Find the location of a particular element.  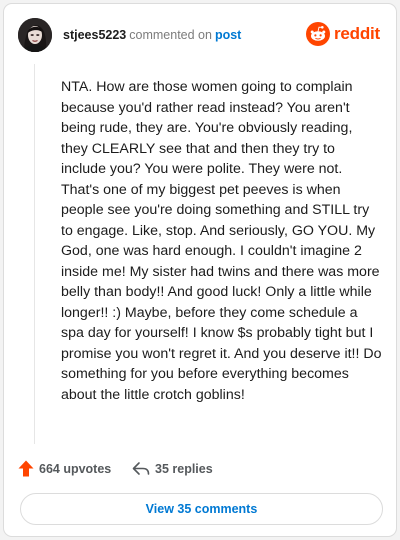

avatar is located at coordinates (35, 35).